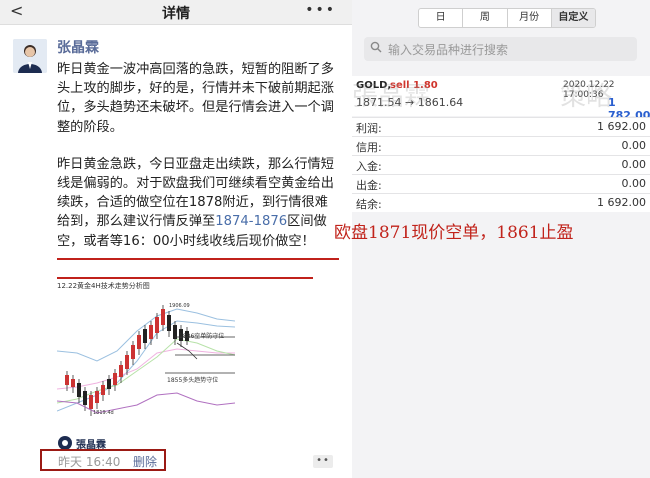  Describe the element at coordinates (103, 286) in the screenshot. I see `chart-title: 12.22黄金4H技术走势分析图` at that location.